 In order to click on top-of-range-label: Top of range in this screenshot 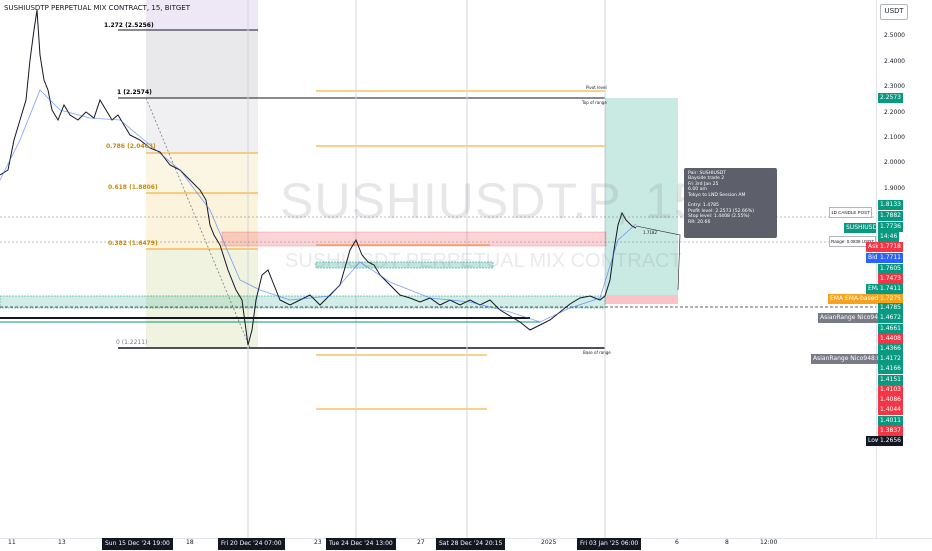, I will do `click(594, 102)`.